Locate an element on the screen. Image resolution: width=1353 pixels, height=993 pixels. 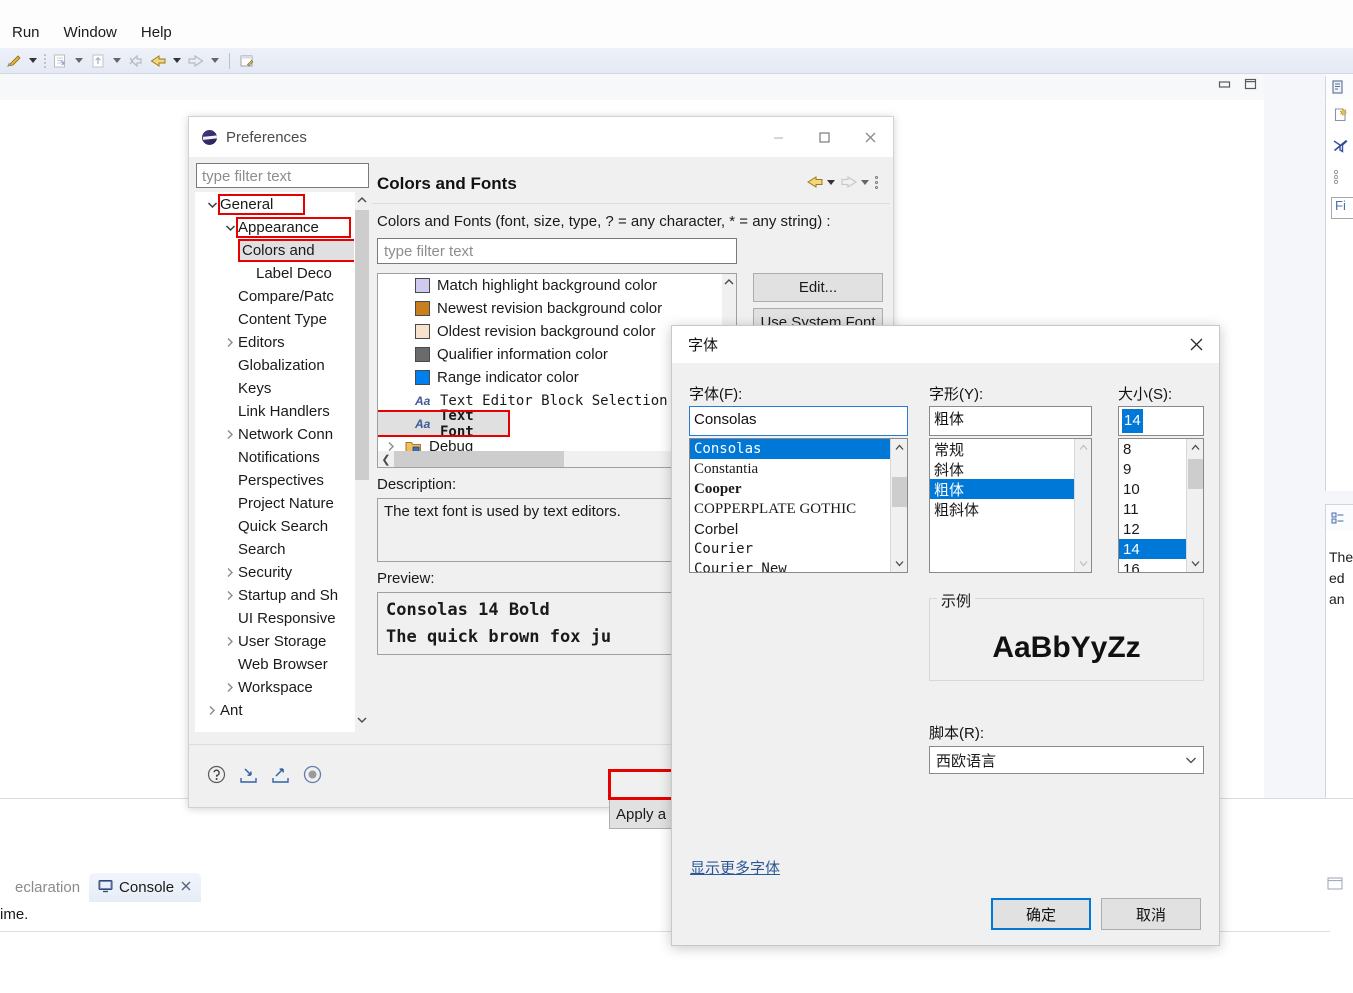
tree-item-workspace: Workspace is located at coordinates (275, 687).